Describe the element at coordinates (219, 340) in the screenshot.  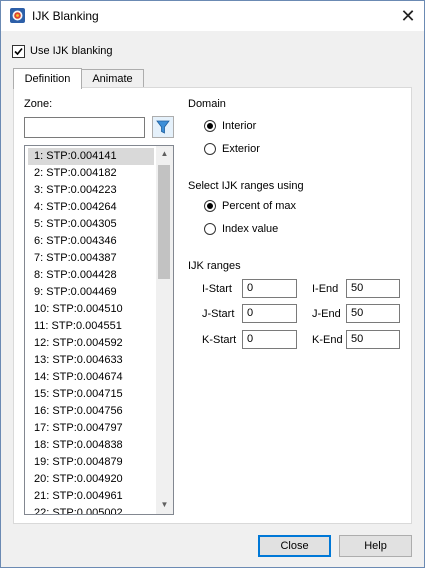
I see `k-start-label: K-Start` at that location.